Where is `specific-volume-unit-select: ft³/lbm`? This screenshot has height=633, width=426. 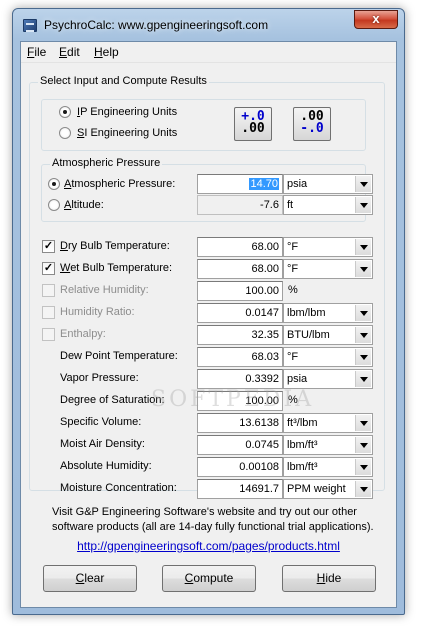
specific-volume-unit-select: ft³/lbm is located at coordinates (328, 423).